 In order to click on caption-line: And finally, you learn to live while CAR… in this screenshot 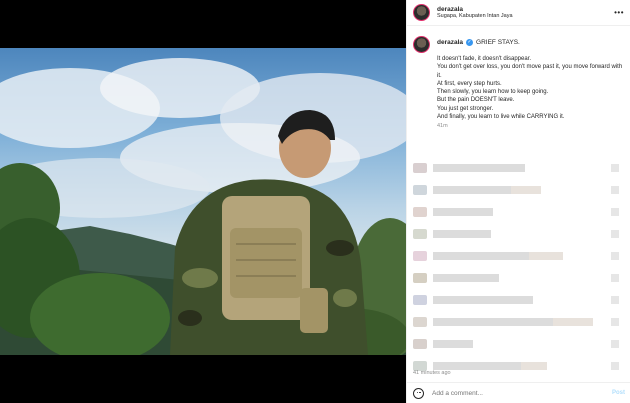, I will do `click(501, 117)`.